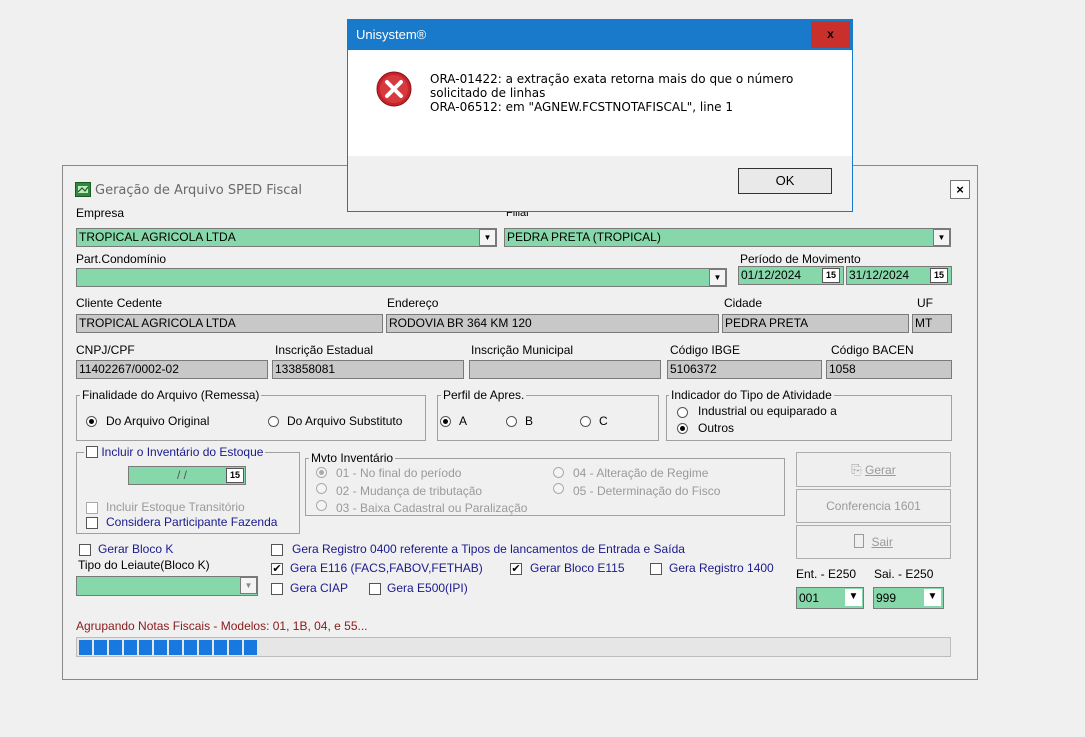 Image resolution: width=1085 pixels, height=737 pixels. Describe the element at coordinates (136, 549) in the screenshot. I see `bloco-k-label: Gerar Bloco K` at that location.